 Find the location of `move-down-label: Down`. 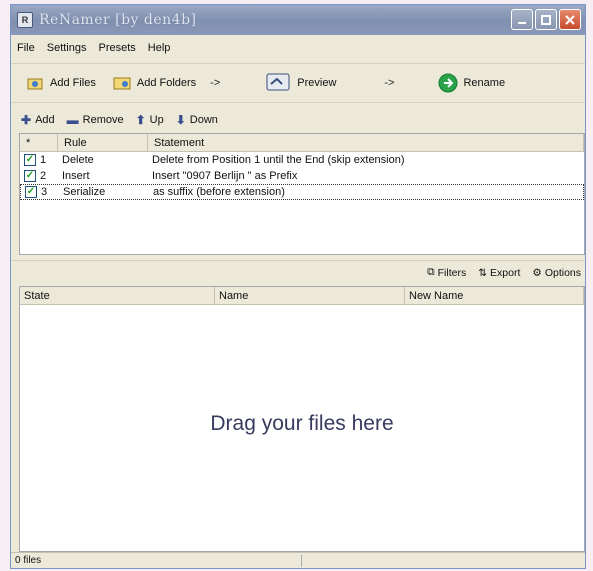

move-down-label: Down is located at coordinates (203, 120).